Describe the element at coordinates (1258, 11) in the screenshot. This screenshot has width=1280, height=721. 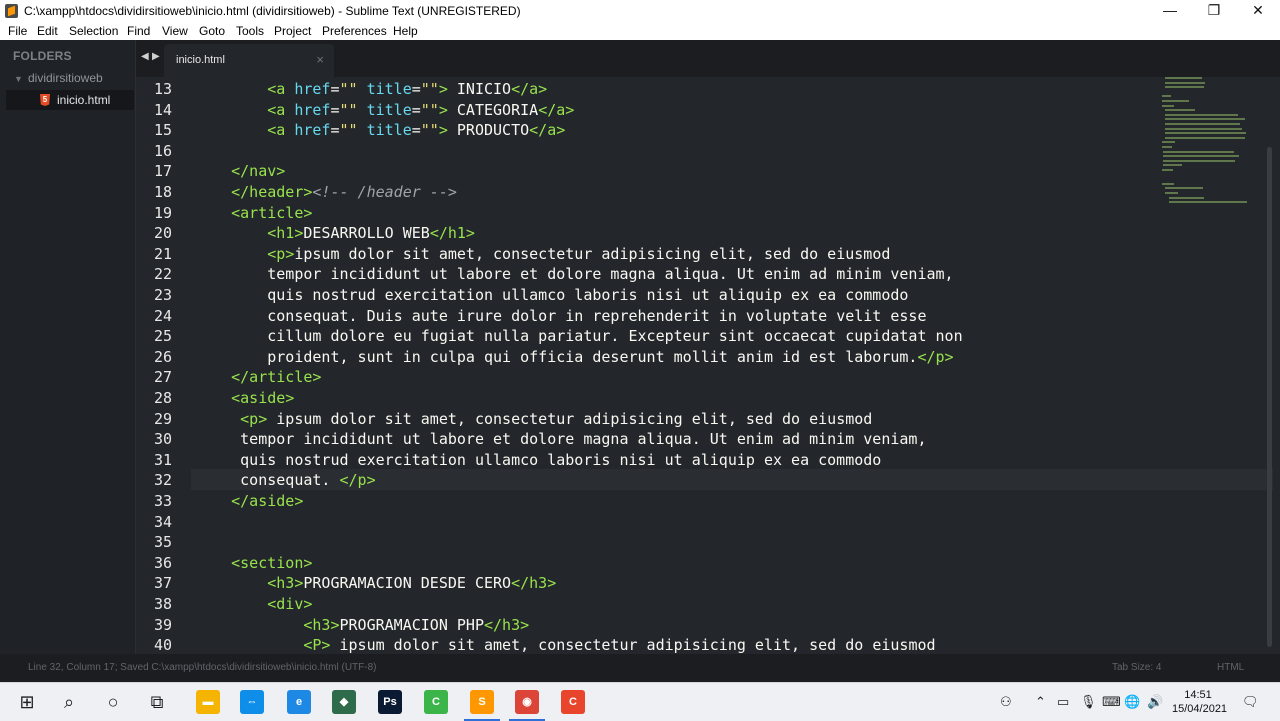
I see `close-button: ✕` at that location.